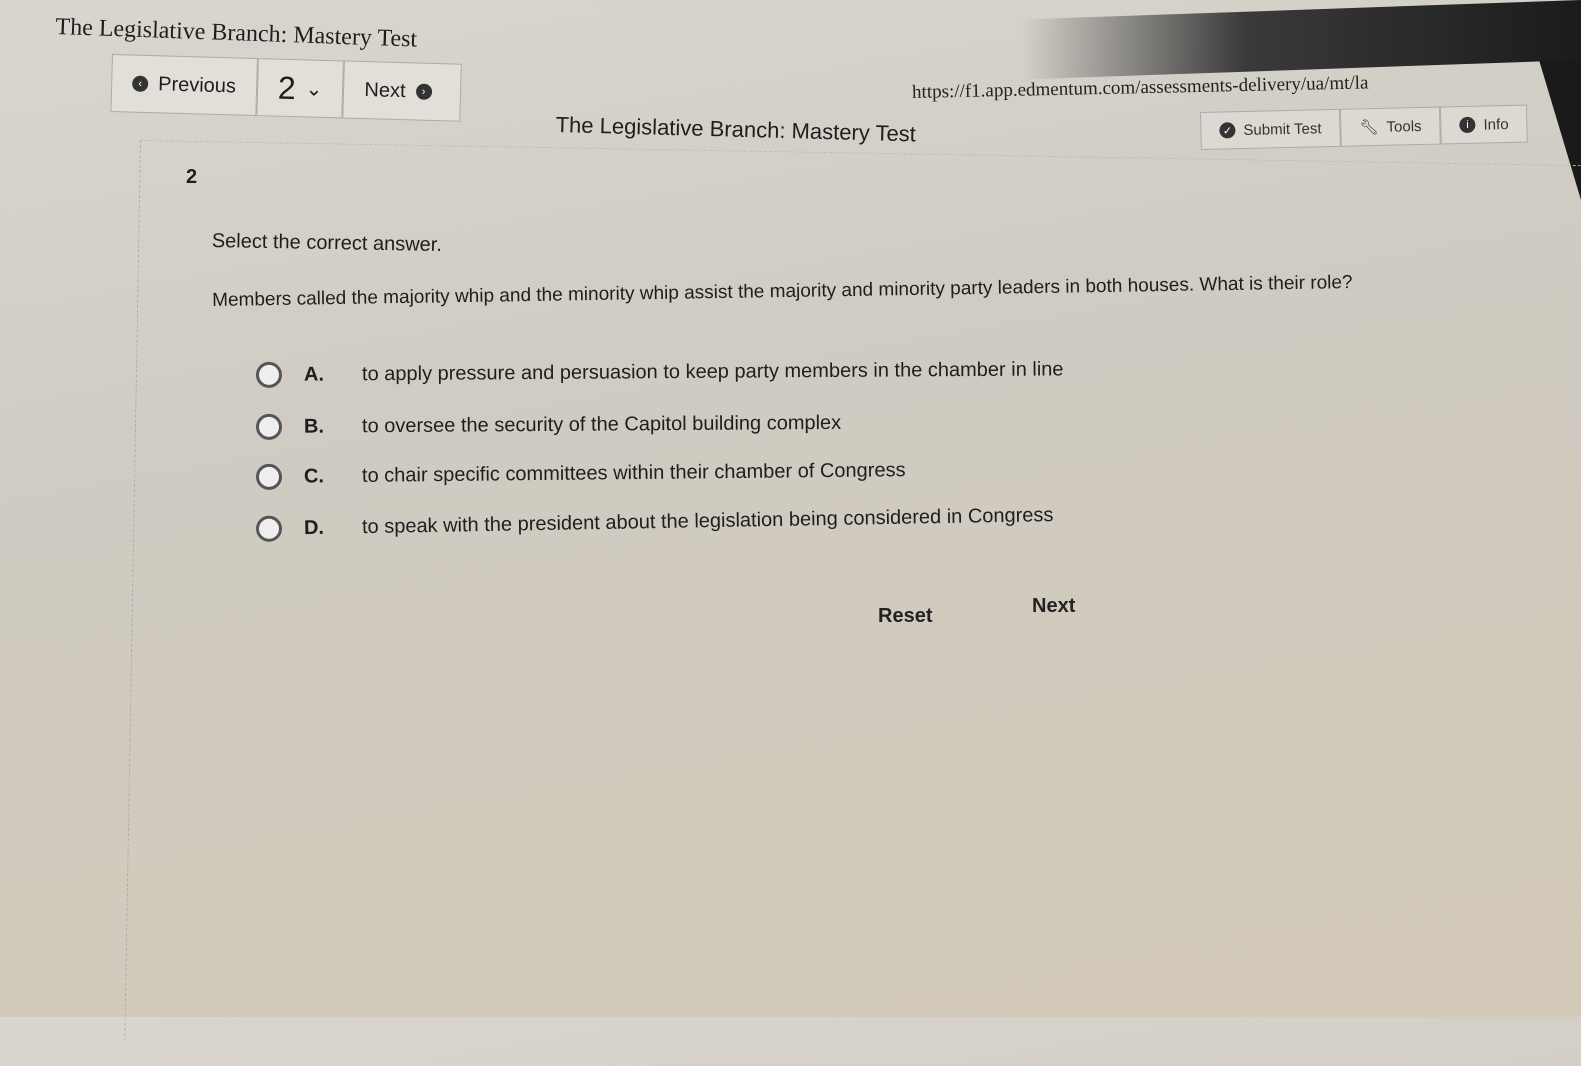  I want to click on question-label: 2, so click(192, 177).